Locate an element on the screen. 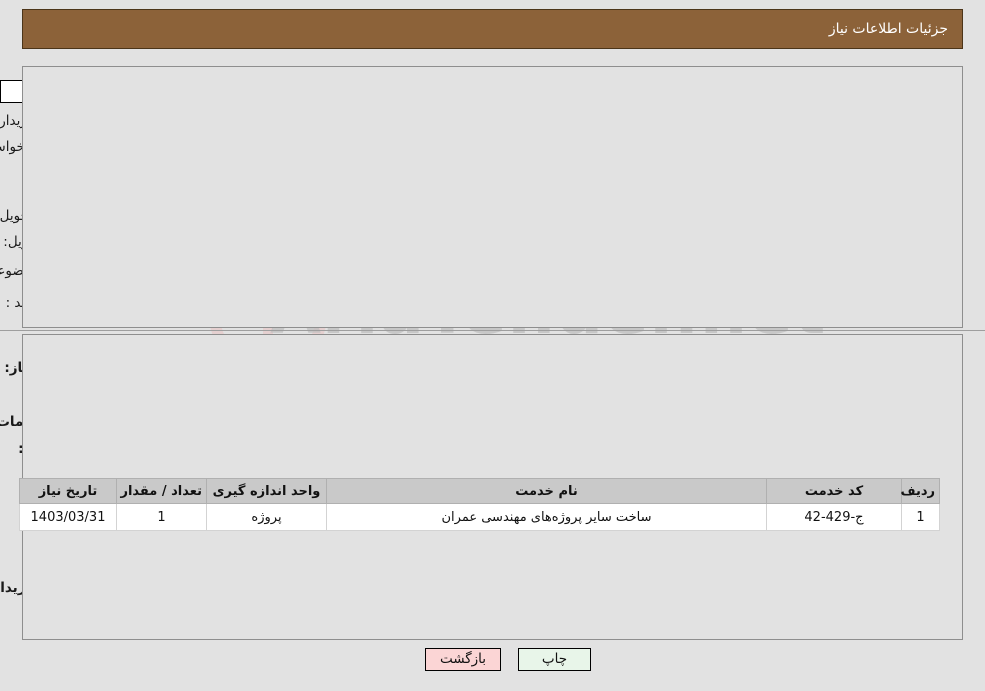  th-row: ردیف is located at coordinates (920, 491).